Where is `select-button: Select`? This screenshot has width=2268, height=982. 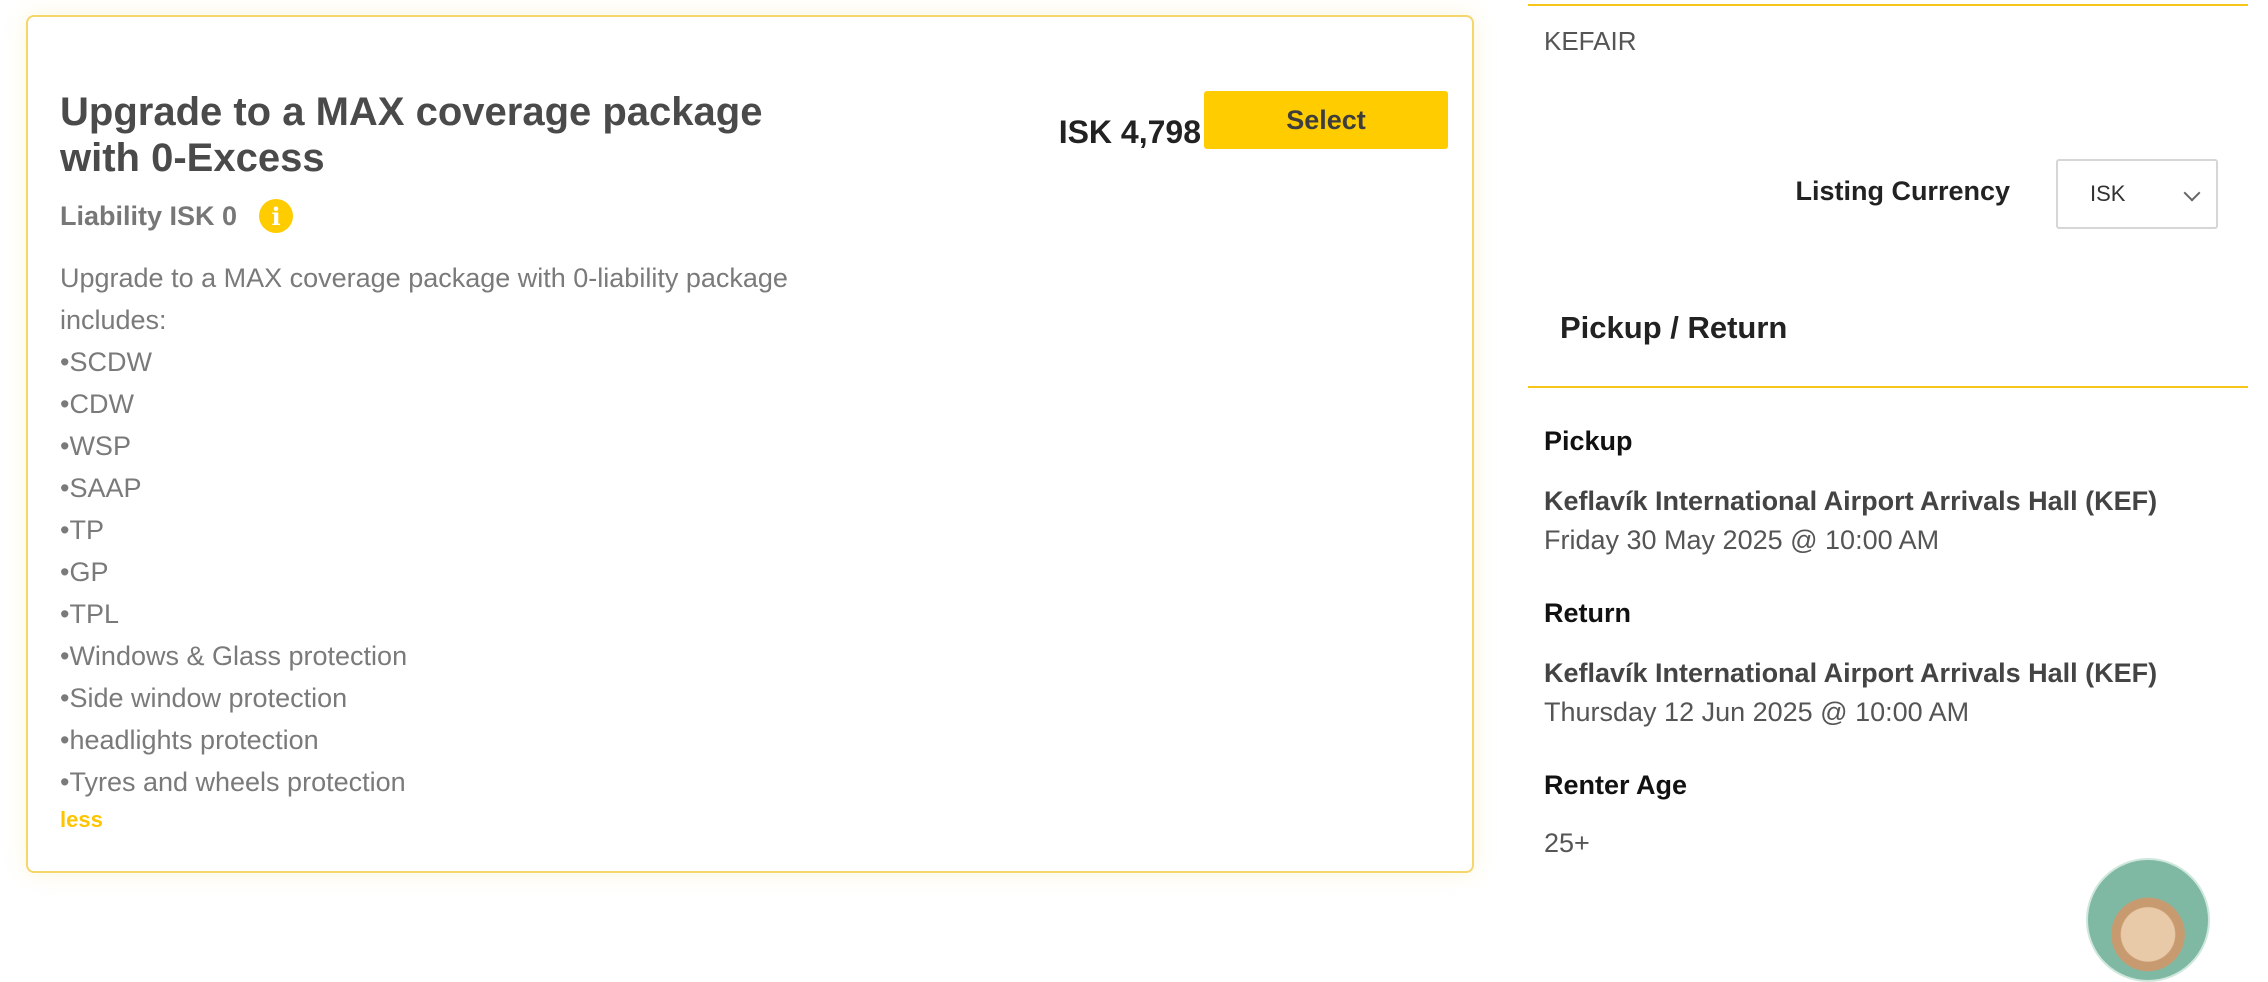 select-button: Select is located at coordinates (1326, 120).